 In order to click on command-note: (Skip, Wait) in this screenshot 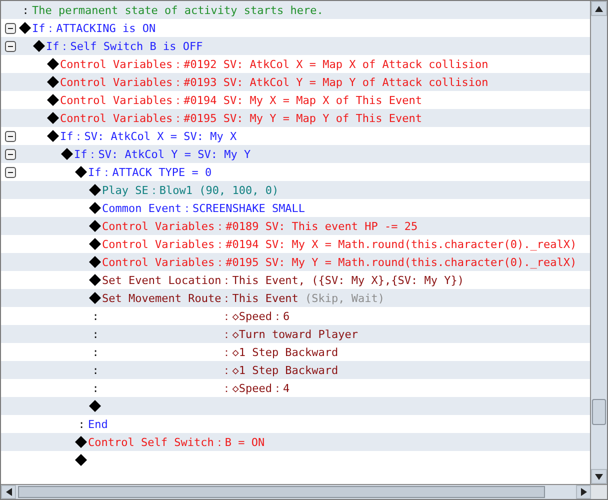, I will do `click(345, 298)`.